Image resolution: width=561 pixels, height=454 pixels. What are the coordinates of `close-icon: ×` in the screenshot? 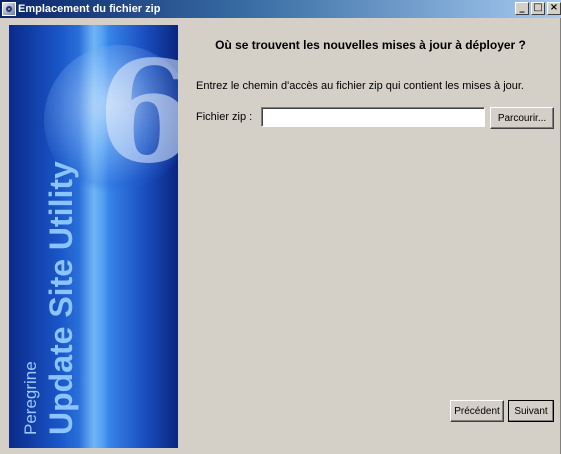 It's located at (554, 8).